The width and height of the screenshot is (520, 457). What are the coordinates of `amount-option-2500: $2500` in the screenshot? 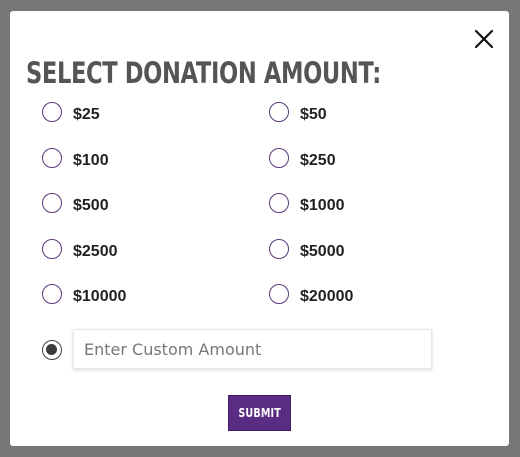 It's located at (80, 249).